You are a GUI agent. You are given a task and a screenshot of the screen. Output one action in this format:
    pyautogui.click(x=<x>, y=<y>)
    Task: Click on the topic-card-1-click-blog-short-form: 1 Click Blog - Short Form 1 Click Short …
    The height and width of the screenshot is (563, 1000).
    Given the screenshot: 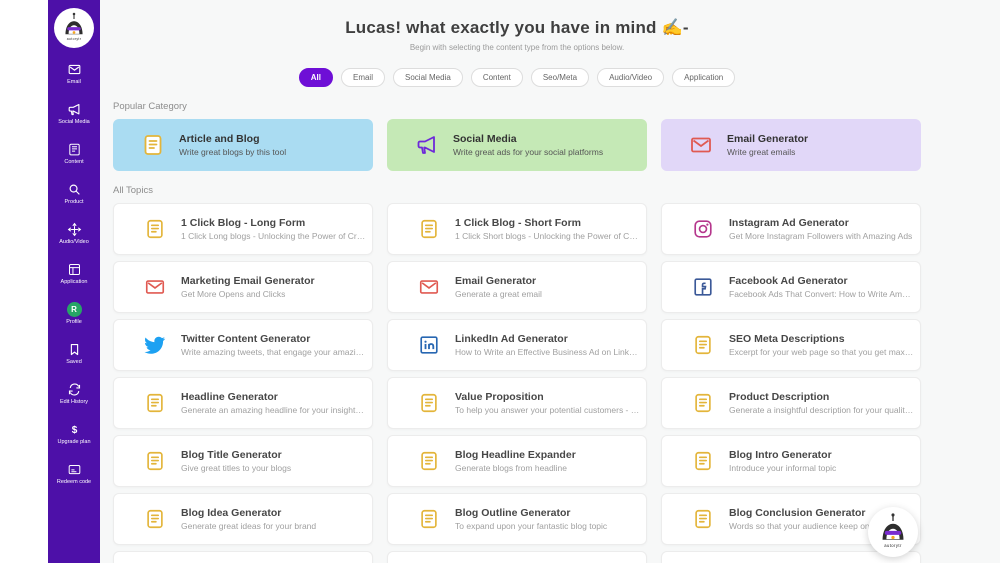 What is the action you would take?
    pyautogui.click(x=517, y=229)
    